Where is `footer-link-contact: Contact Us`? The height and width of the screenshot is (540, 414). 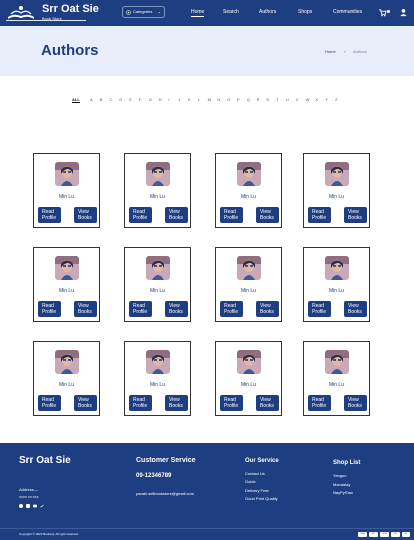 footer-link-contact: Contact Us is located at coordinates (255, 473).